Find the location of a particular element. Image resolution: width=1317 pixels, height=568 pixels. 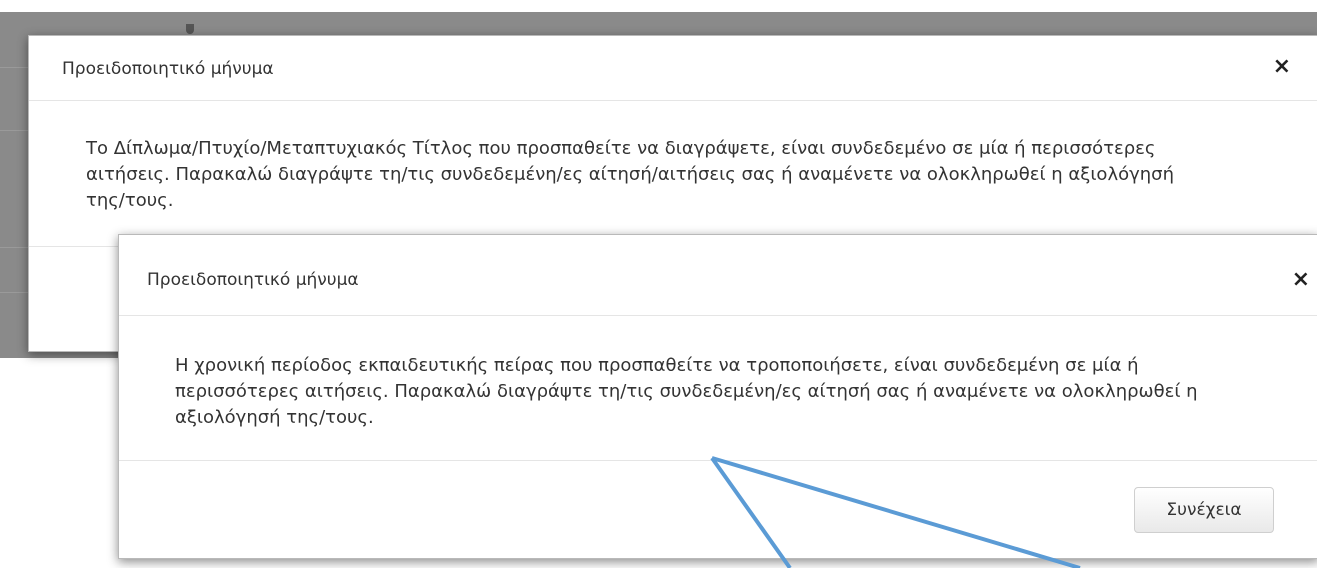

arrow-annotation is located at coordinates (895, 512).